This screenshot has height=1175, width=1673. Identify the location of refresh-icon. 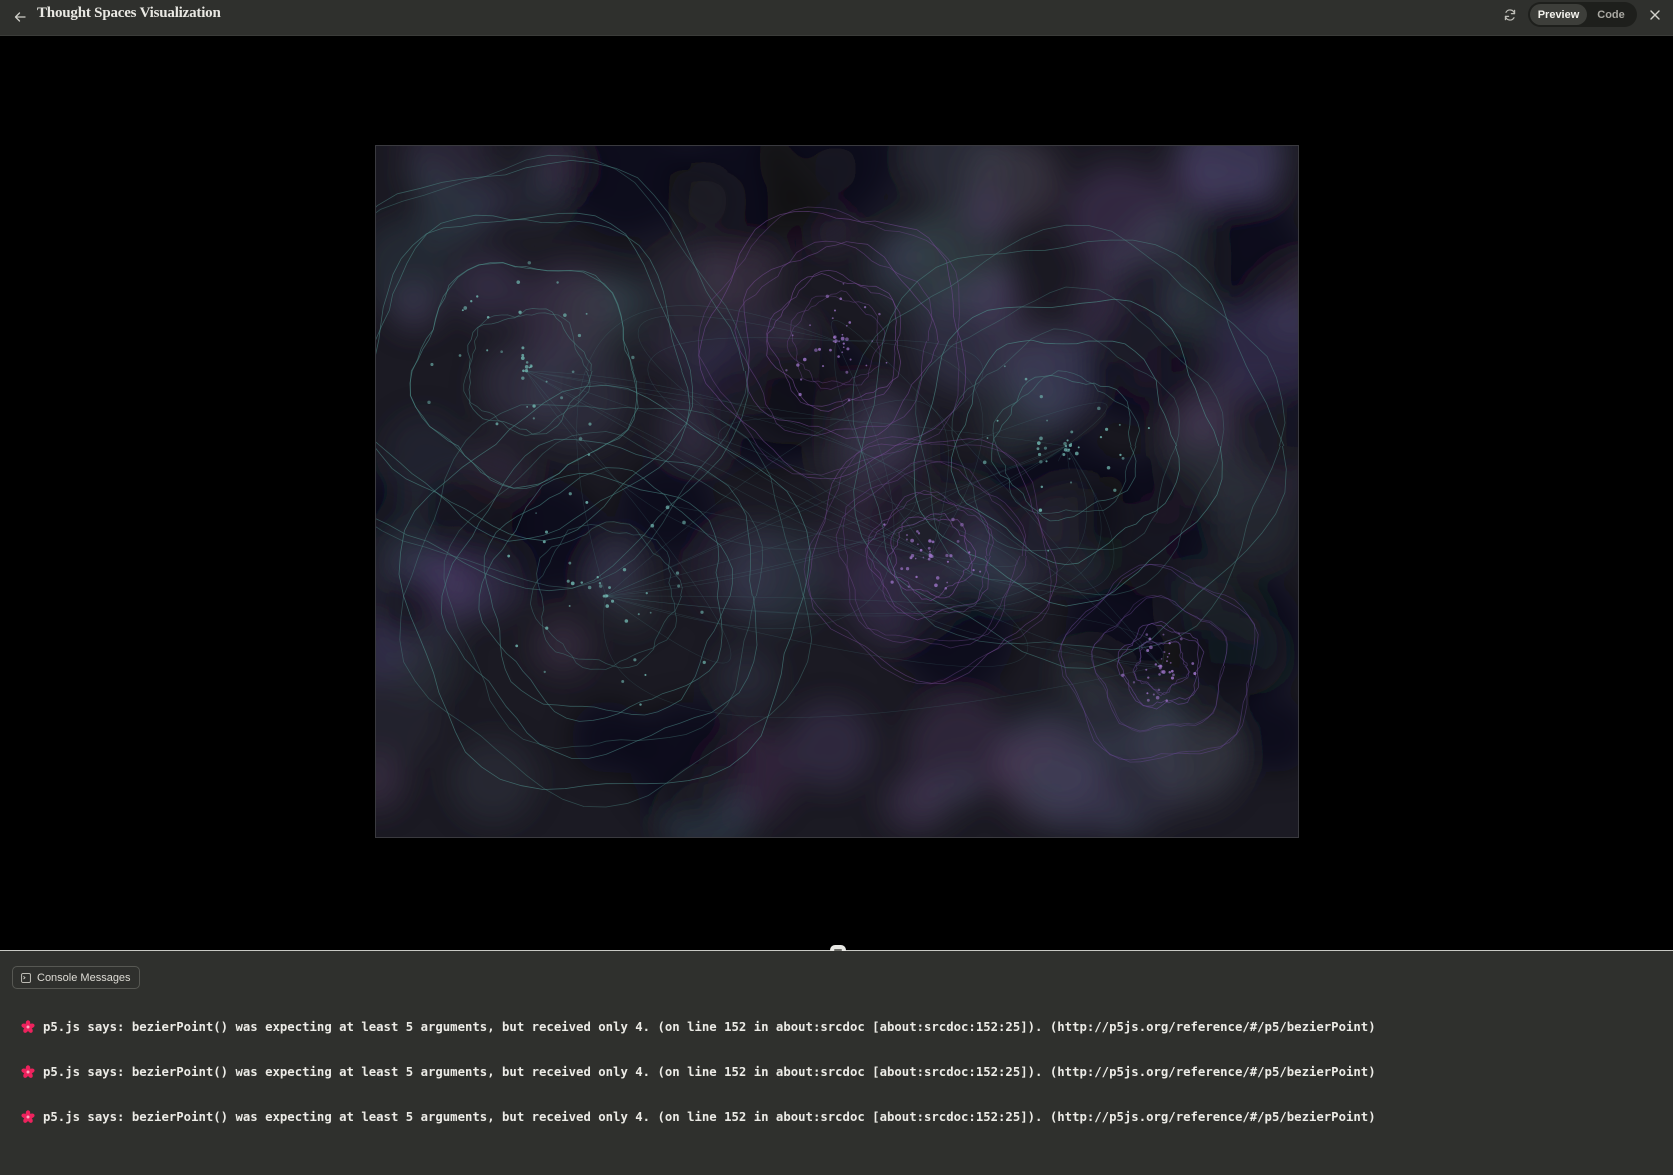
(1510, 15).